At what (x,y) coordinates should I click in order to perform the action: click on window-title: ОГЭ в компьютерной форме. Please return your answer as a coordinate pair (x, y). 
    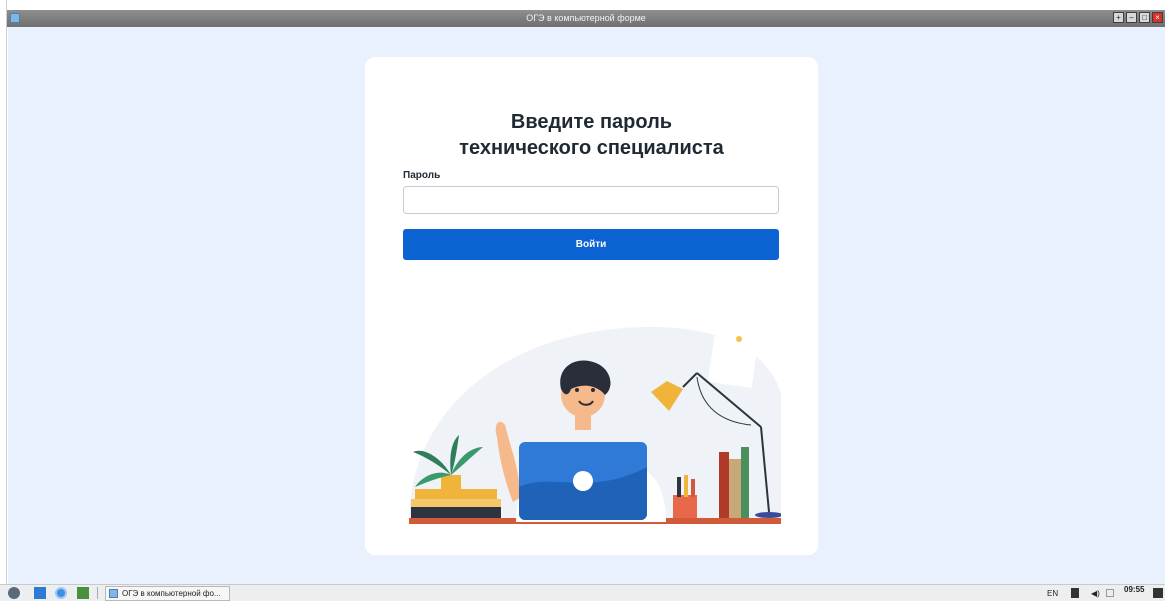
    Looking at the image, I should click on (586, 18).